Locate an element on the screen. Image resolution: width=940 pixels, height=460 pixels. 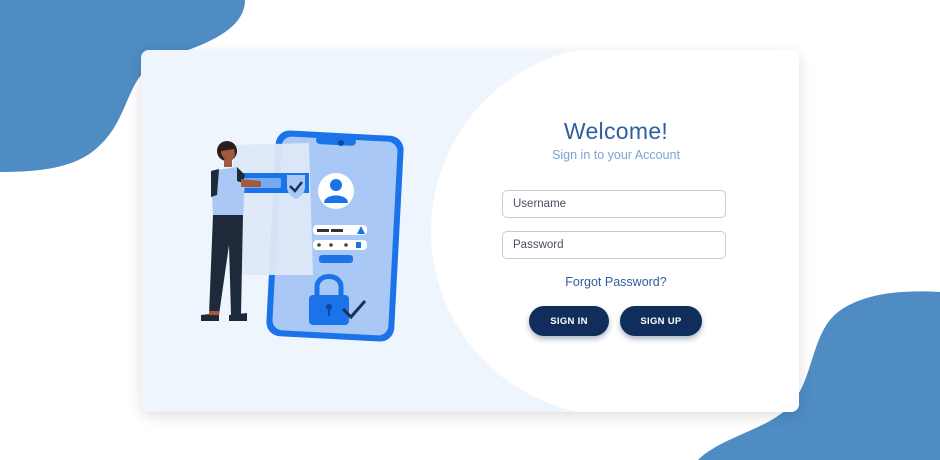
security-illustration is located at coordinates (296, 240).